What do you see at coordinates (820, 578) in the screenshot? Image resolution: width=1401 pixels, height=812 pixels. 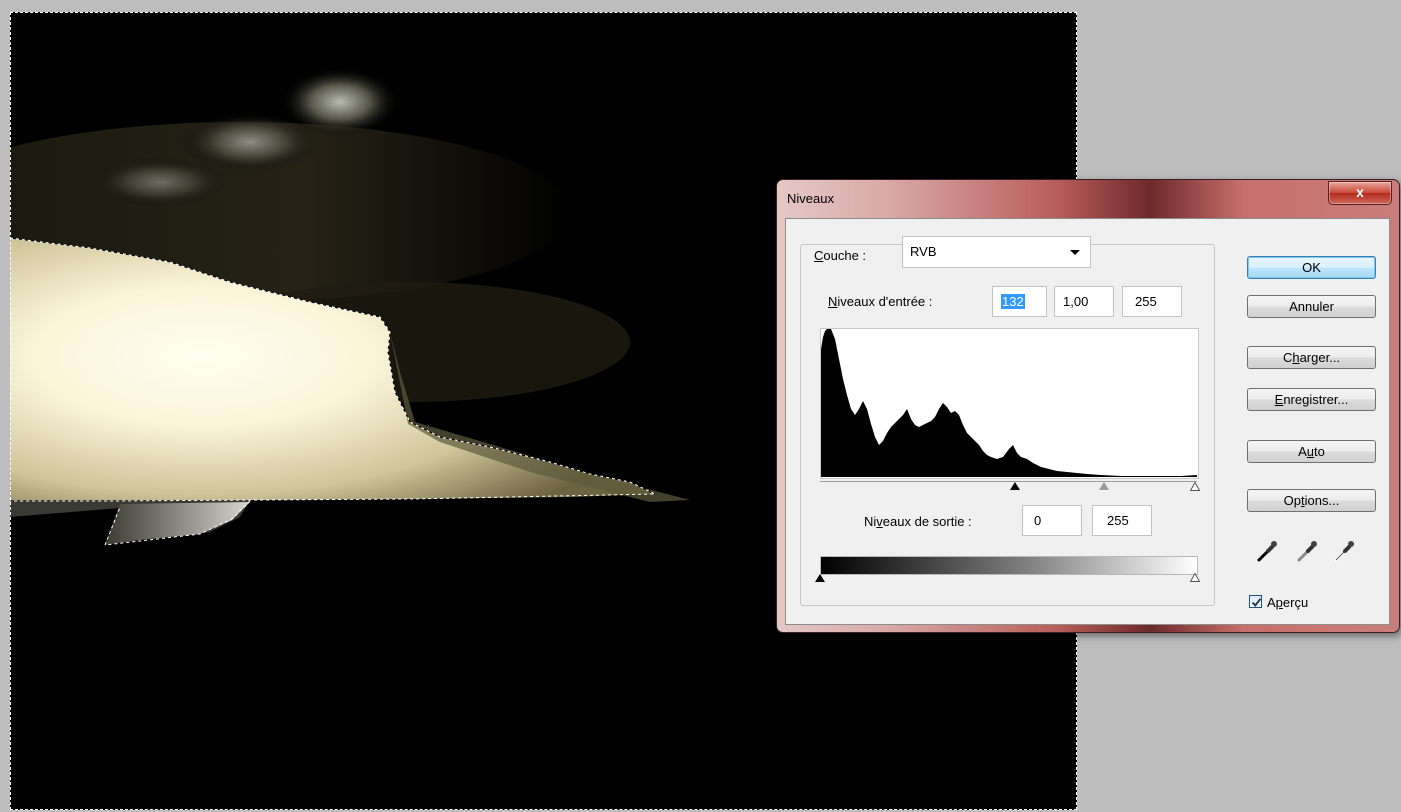 I see `output-black-slider-handle` at bounding box center [820, 578].